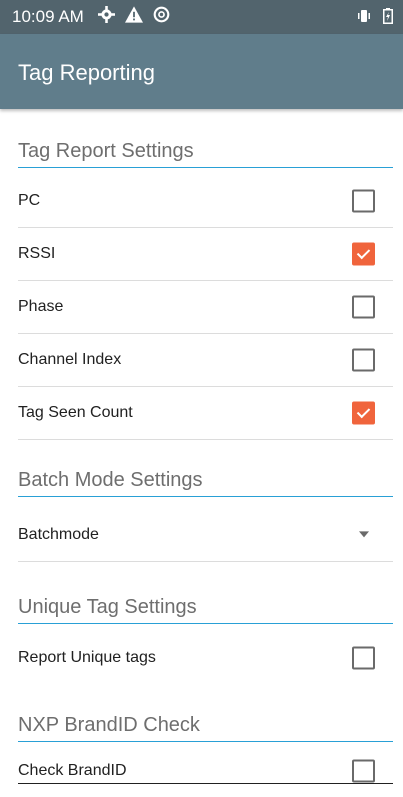 Image resolution: width=403 pixels, height=797 pixels. Describe the element at coordinates (205, 535) in the screenshot. I see `batchmode-dropdown: Batchmode` at that location.